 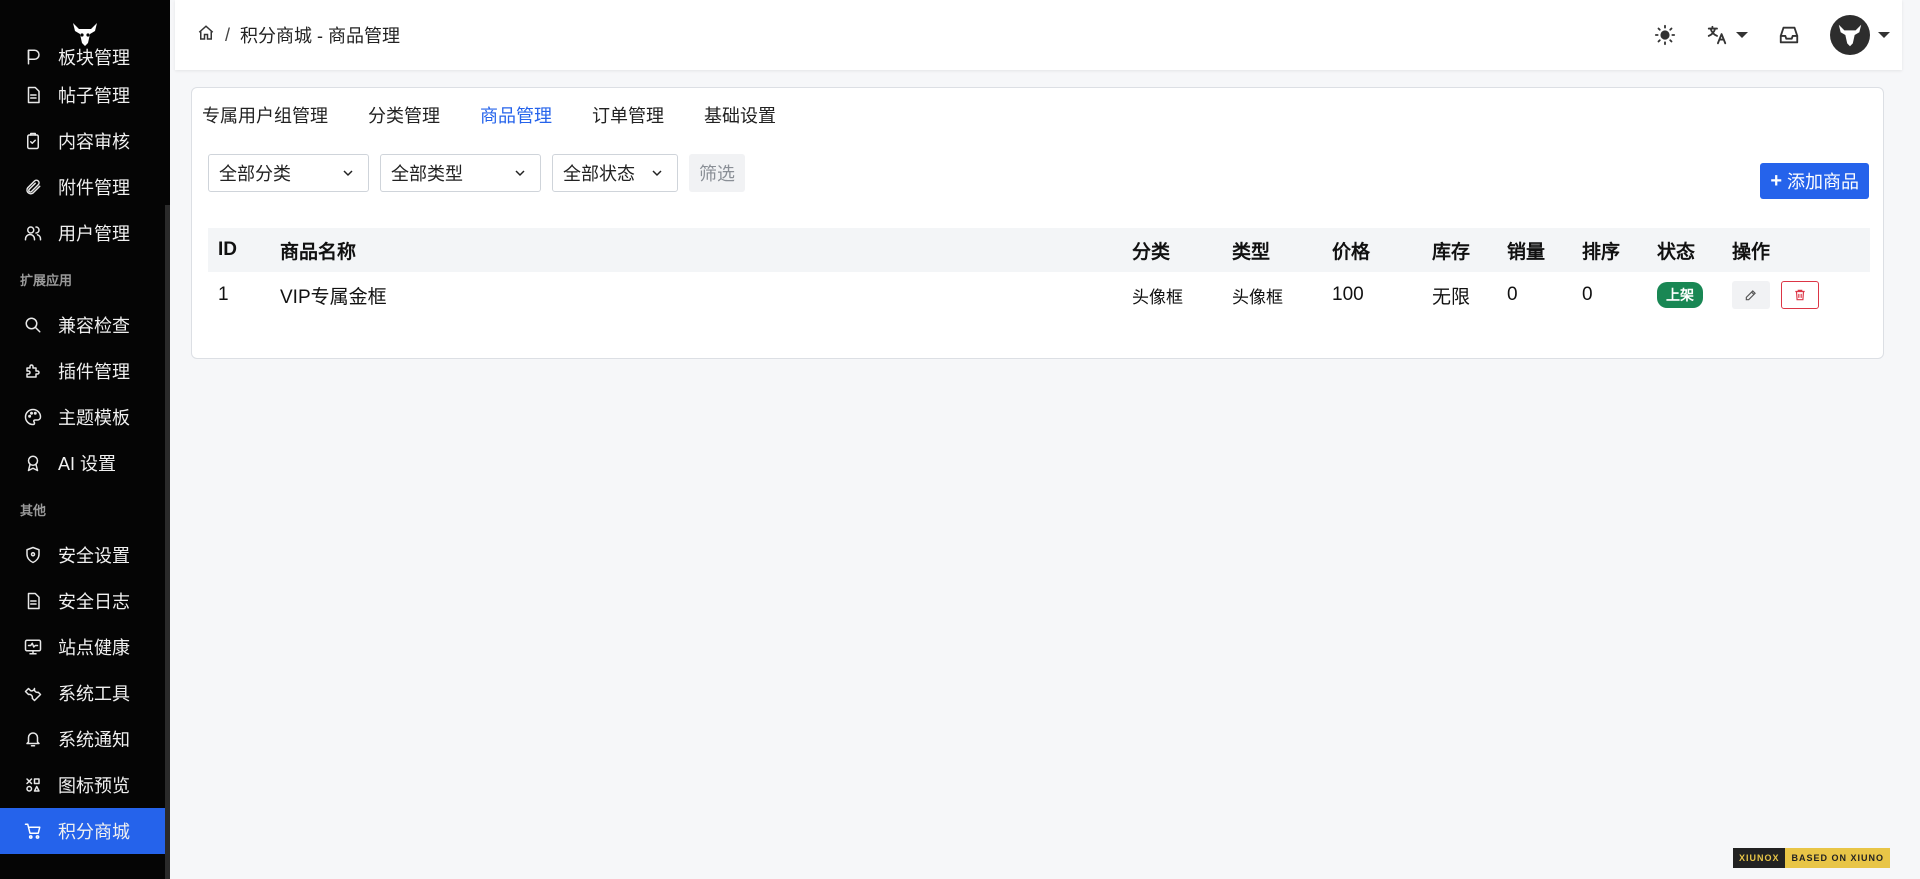 I want to click on sidebar-item-boards: 板块管理, so click(x=82, y=57).